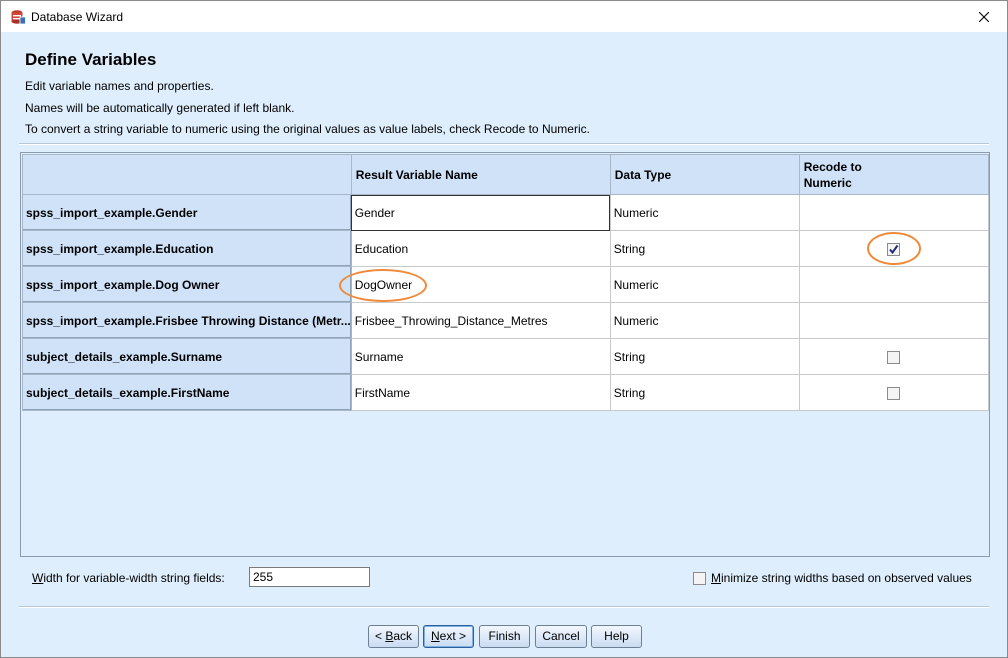 The width and height of the screenshot is (1008, 658). I want to click on result-name-cell: Surname, so click(480, 356).